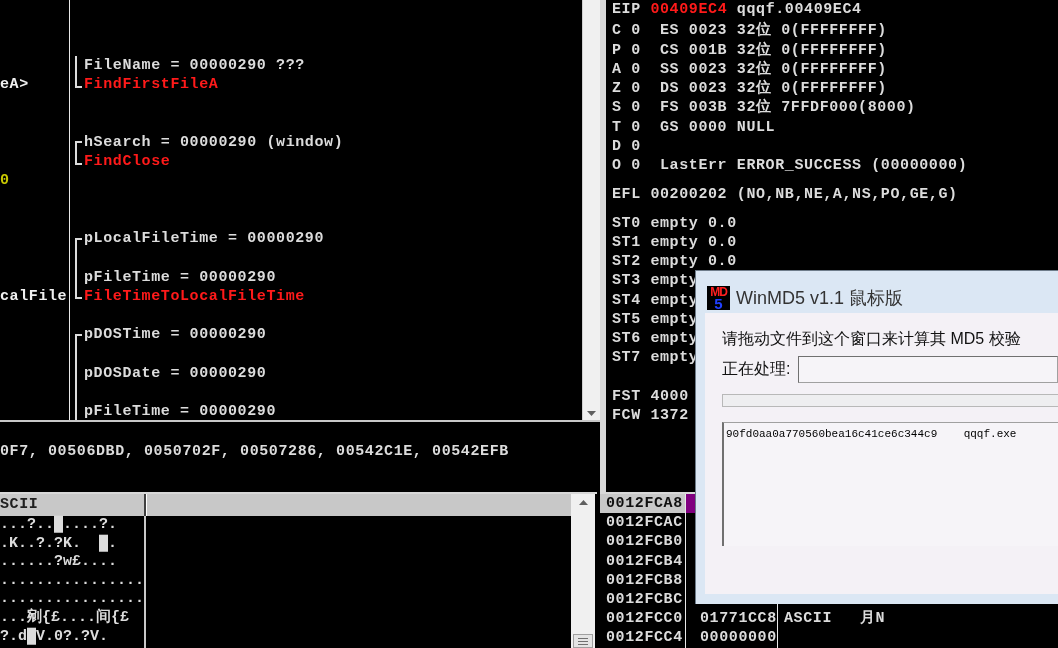  I want to click on register-line: FST 4000, so click(650, 396).